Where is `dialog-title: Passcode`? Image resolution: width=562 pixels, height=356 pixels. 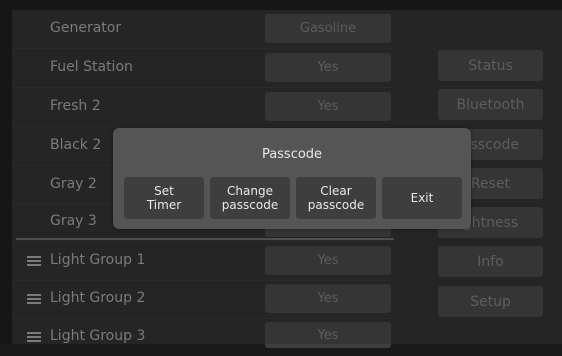 dialog-title: Passcode is located at coordinates (292, 154).